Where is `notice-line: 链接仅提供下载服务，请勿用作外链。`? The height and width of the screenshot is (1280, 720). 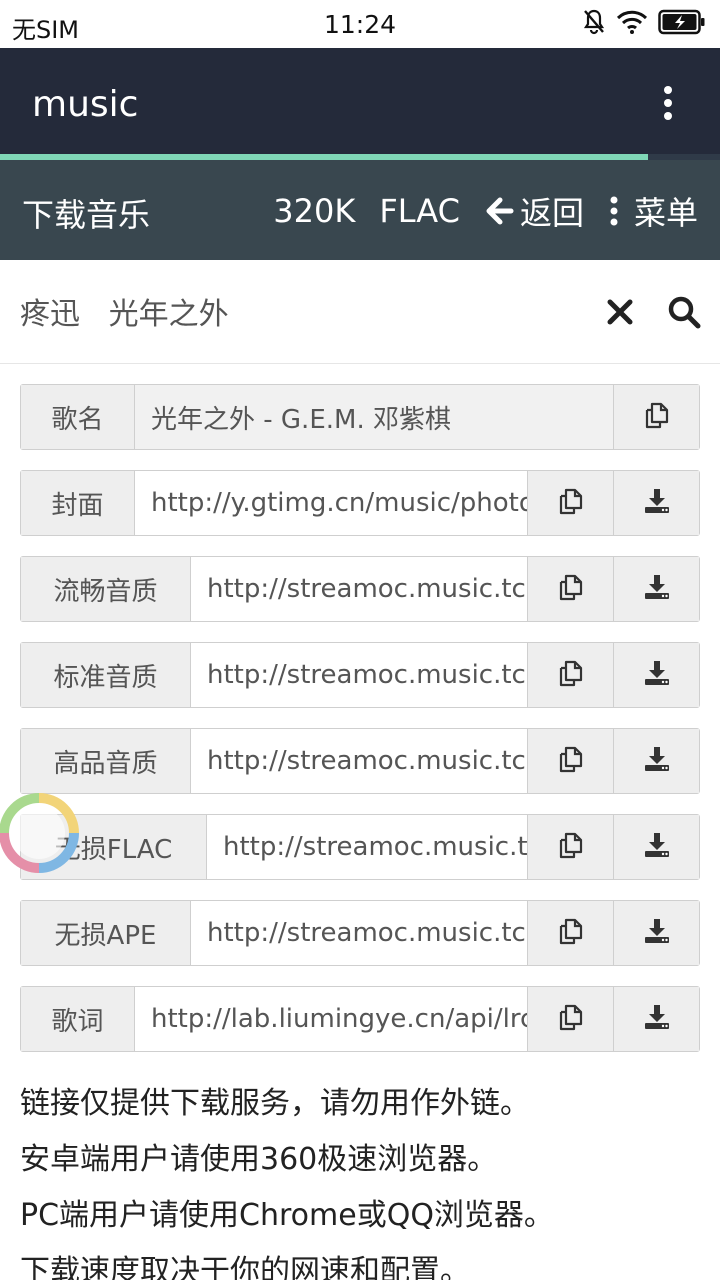
notice-line: 链接仅提供下载服务，请勿用作外链。 is located at coordinates (275, 1103).